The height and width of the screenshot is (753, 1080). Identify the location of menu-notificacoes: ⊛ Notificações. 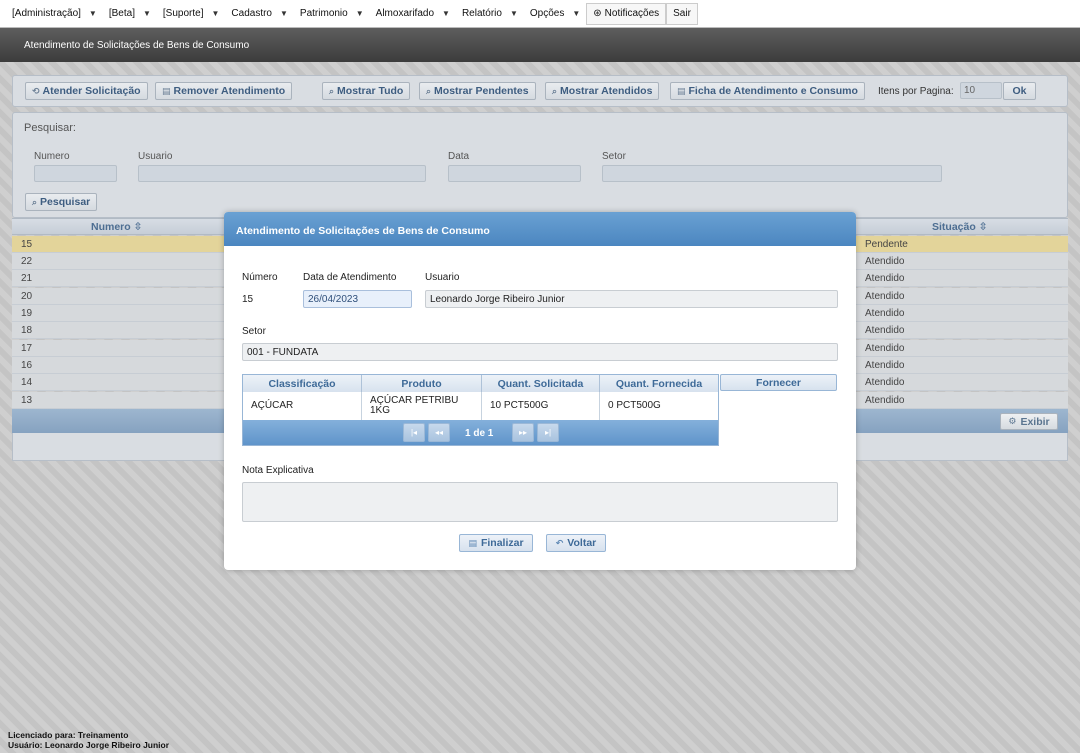
(626, 13).